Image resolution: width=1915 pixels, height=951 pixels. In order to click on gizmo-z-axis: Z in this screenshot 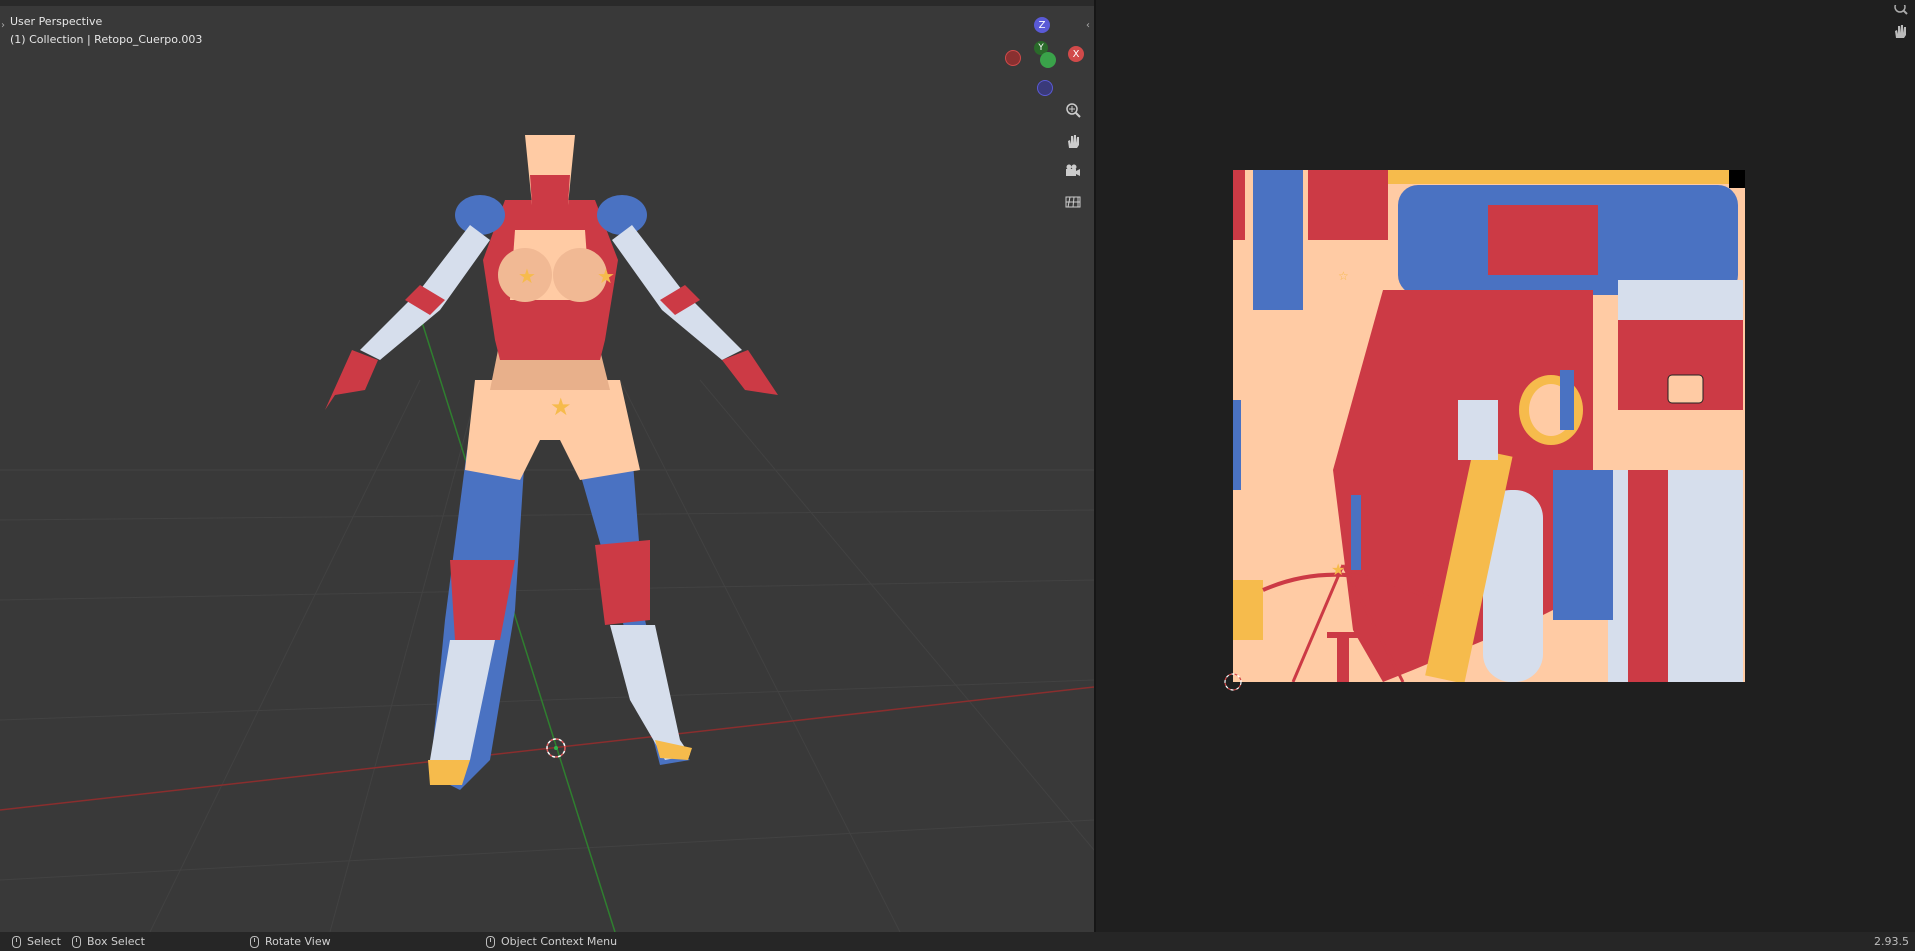, I will do `click(1042, 25)`.